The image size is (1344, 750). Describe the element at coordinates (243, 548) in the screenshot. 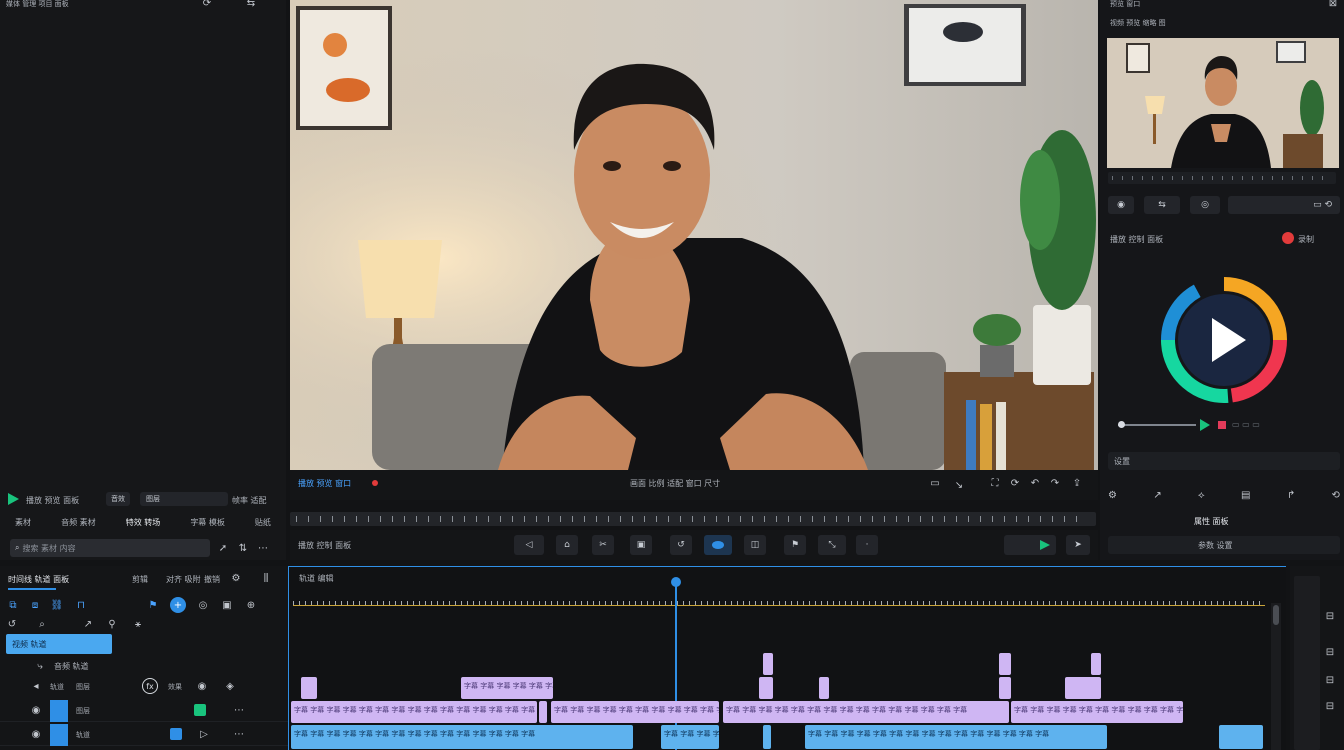

I see `sort-icon: ⇅` at that location.